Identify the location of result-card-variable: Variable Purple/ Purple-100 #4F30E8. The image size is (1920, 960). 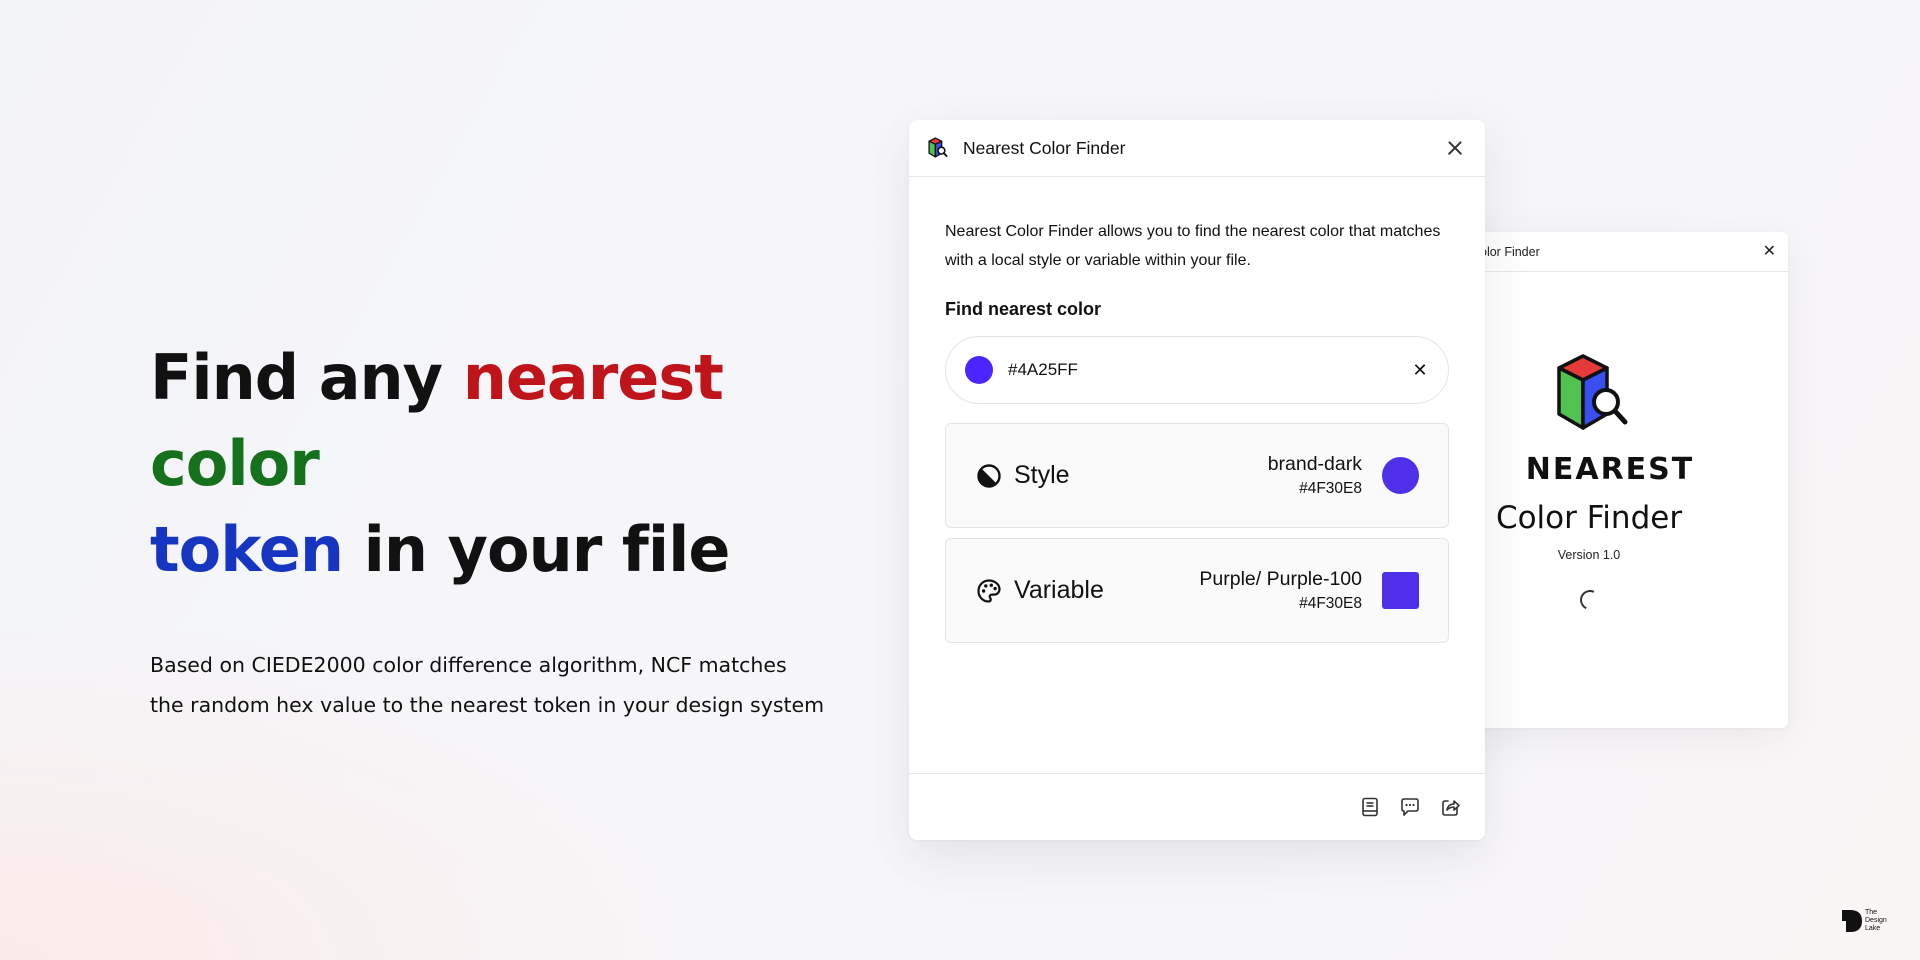
(1197, 590).